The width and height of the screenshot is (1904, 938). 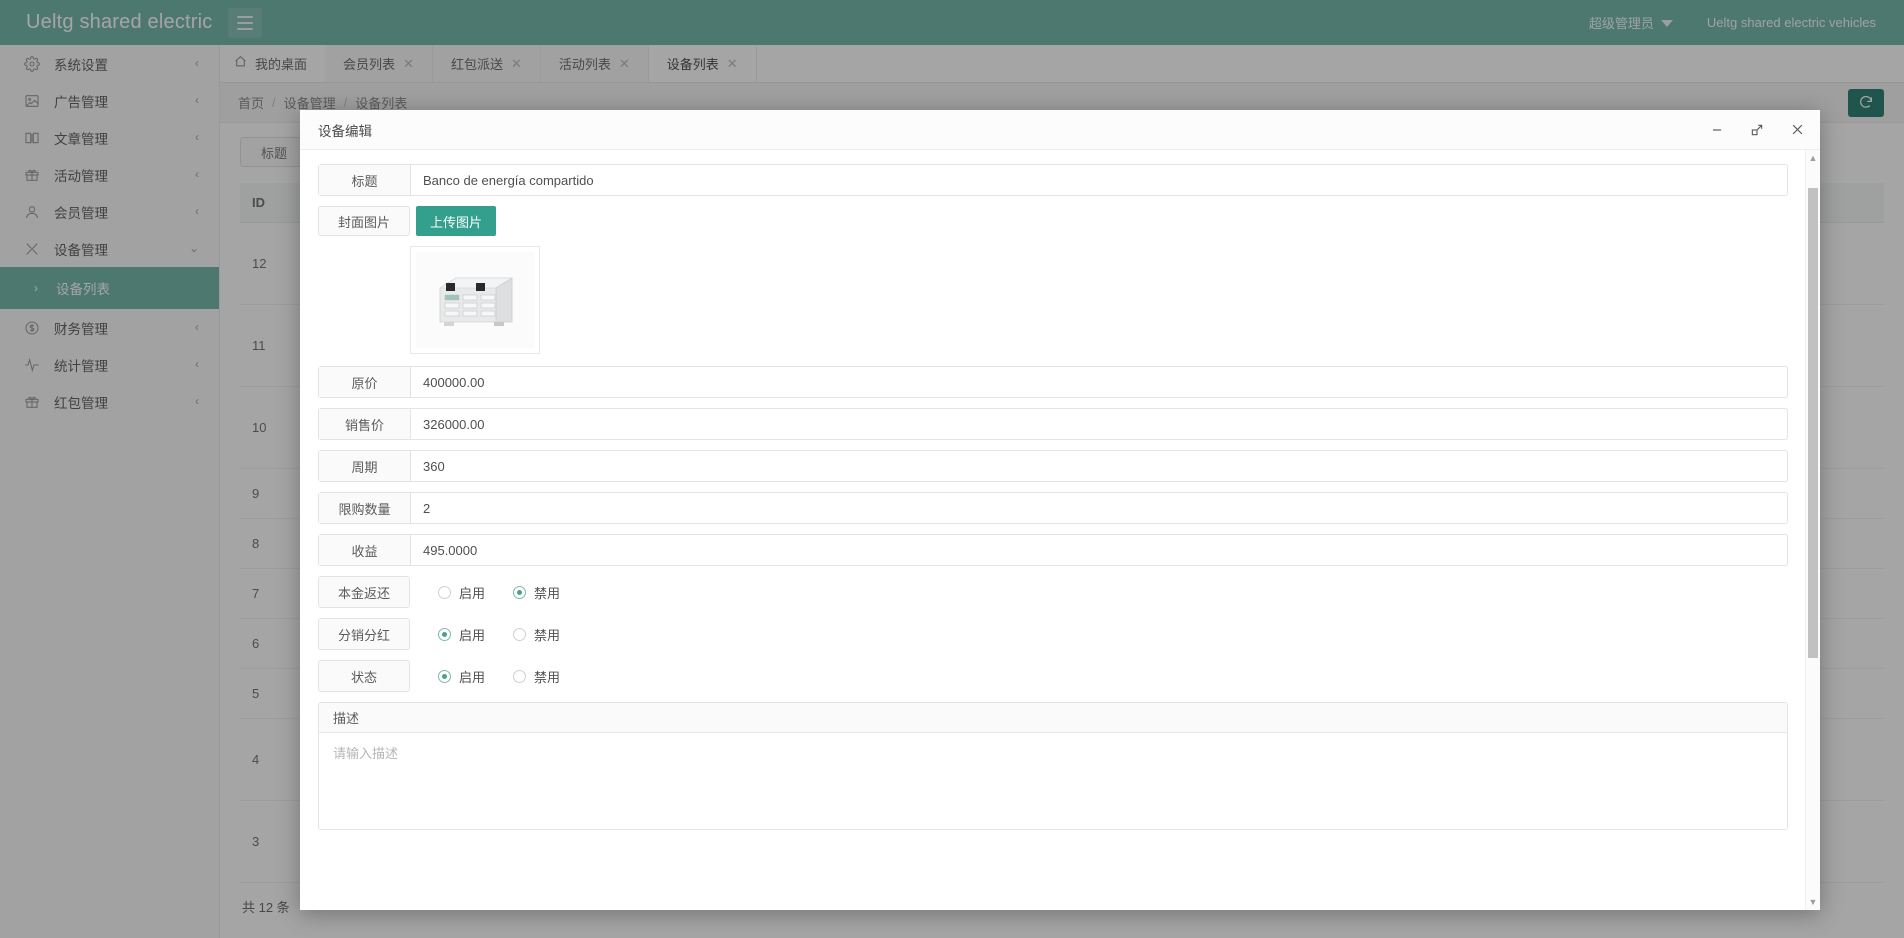 I want to click on maximize-icon, so click(x=1757, y=130).